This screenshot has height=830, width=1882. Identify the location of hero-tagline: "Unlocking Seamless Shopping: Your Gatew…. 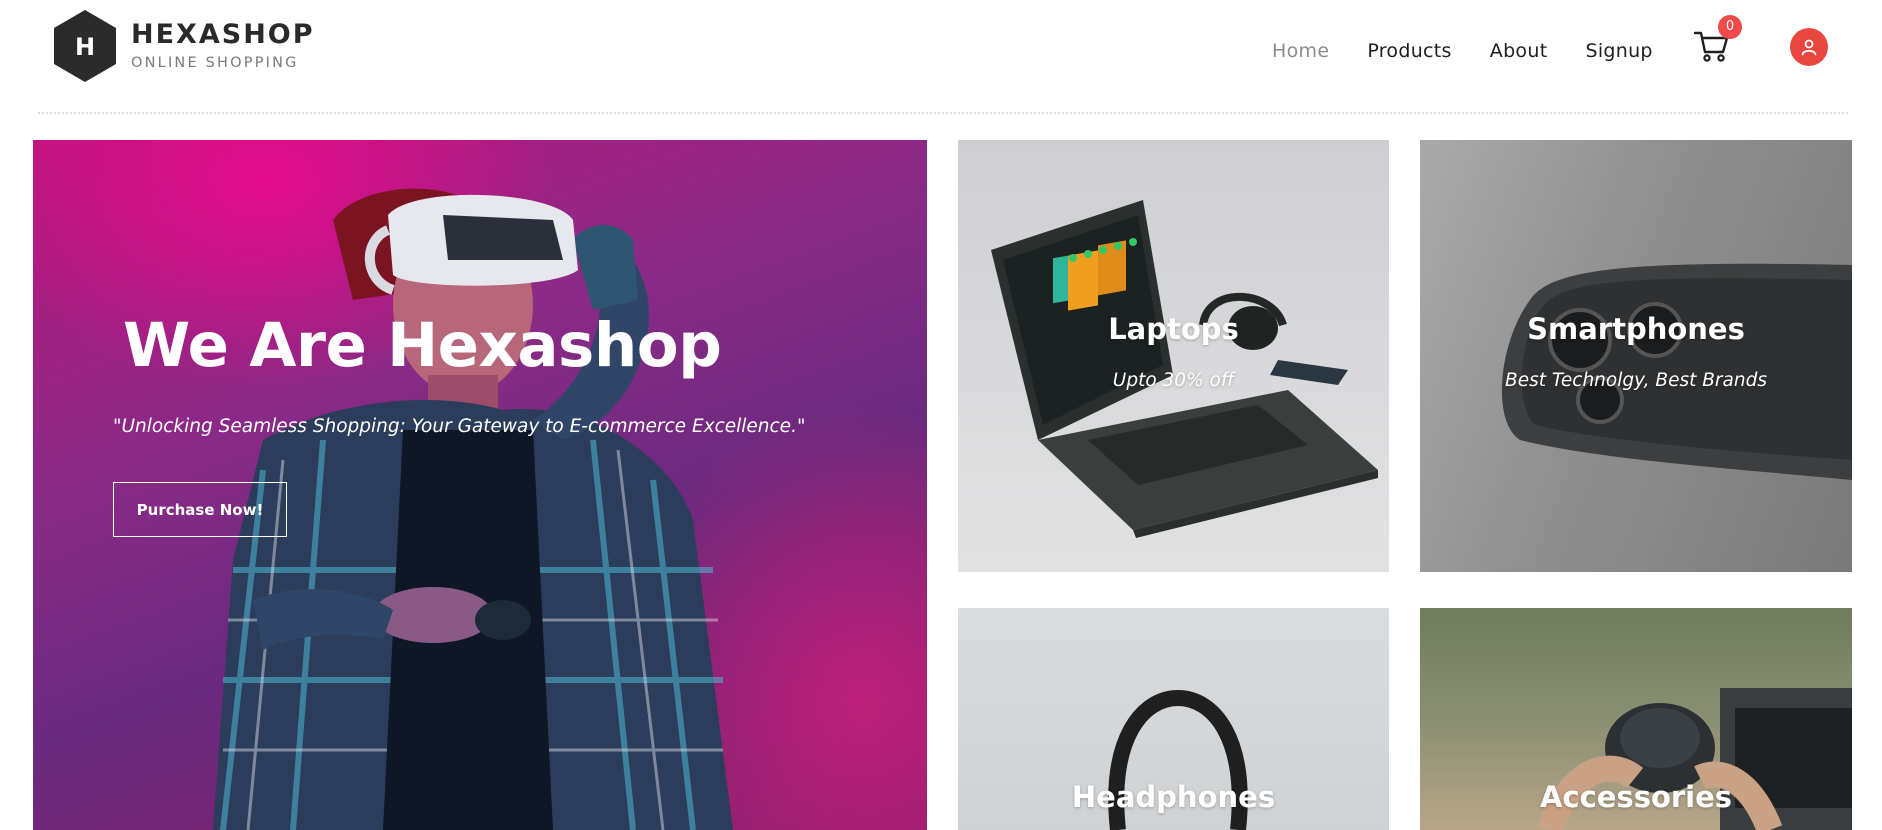
(459, 426).